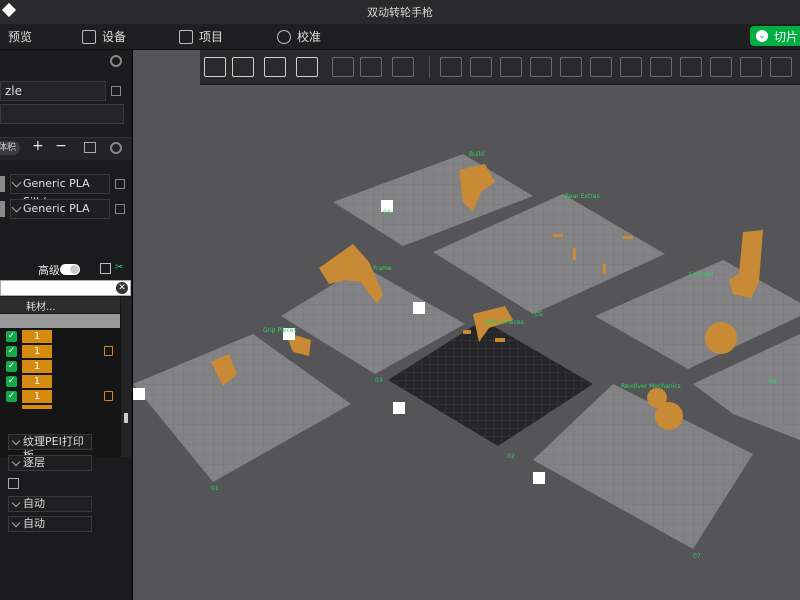  What do you see at coordinates (10, 148) in the screenshot?
I see `volume-pill: 体积` at bounding box center [10, 148].